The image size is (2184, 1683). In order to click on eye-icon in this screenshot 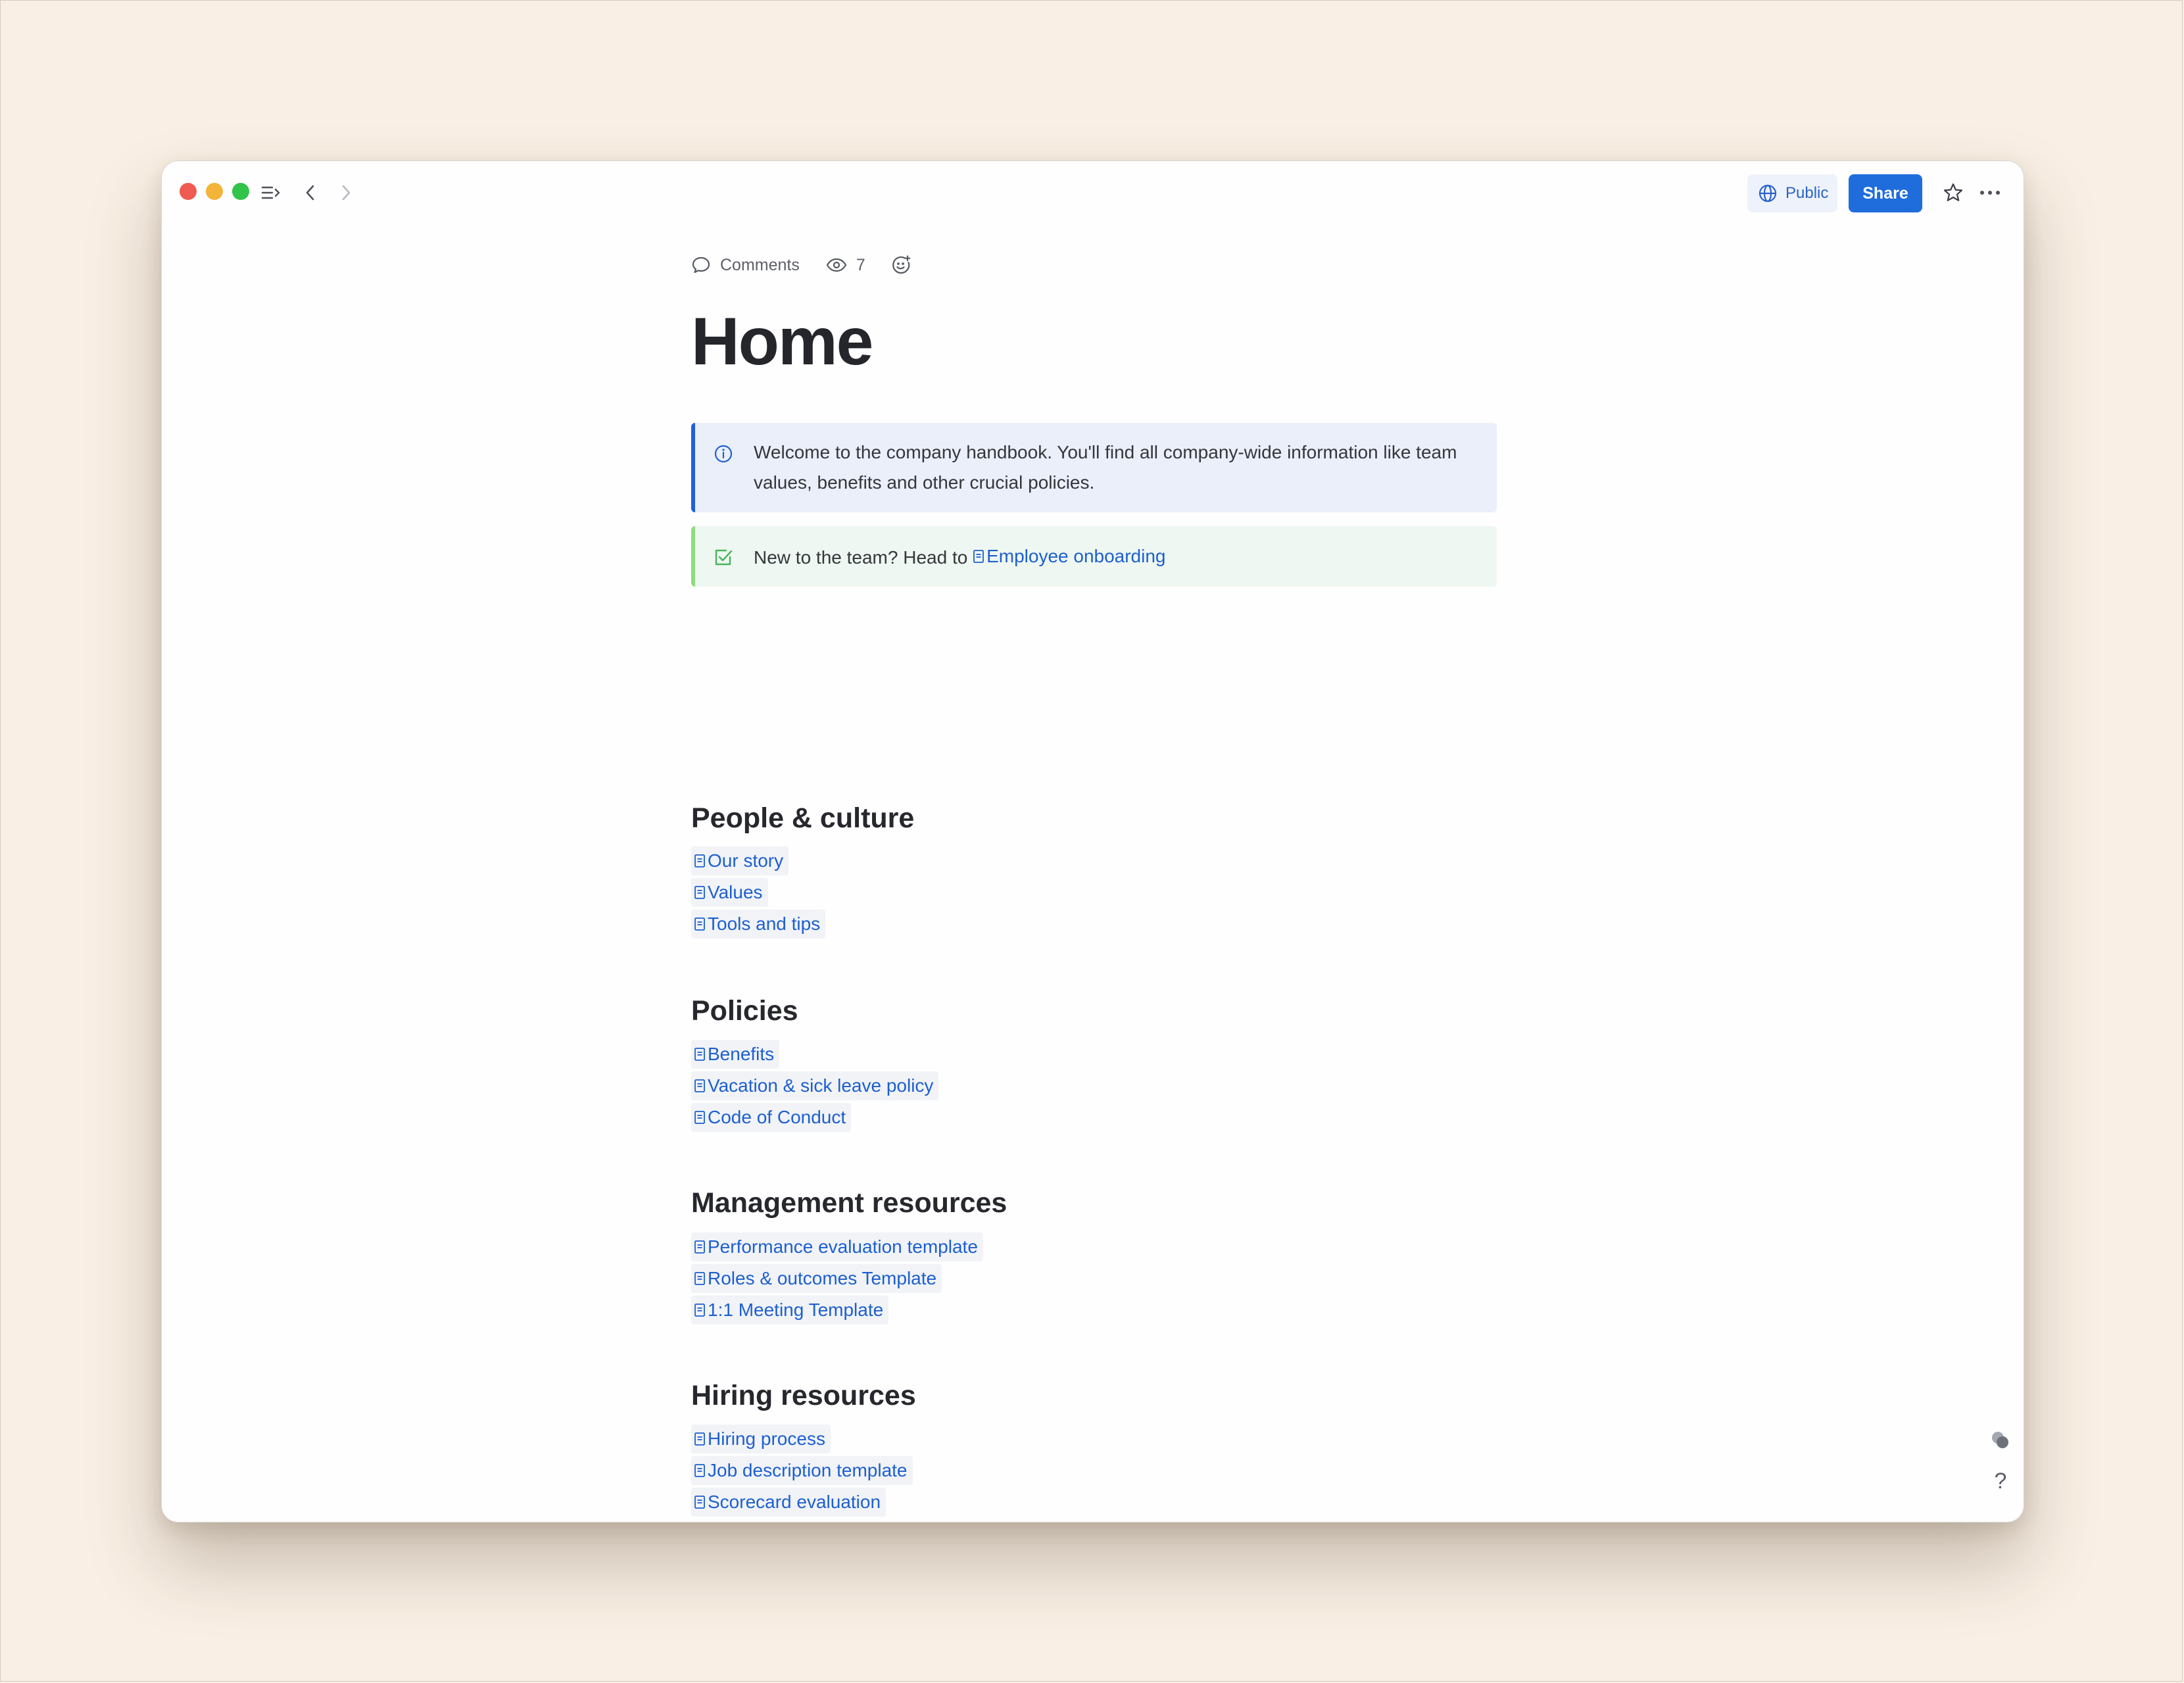, I will do `click(836, 265)`.